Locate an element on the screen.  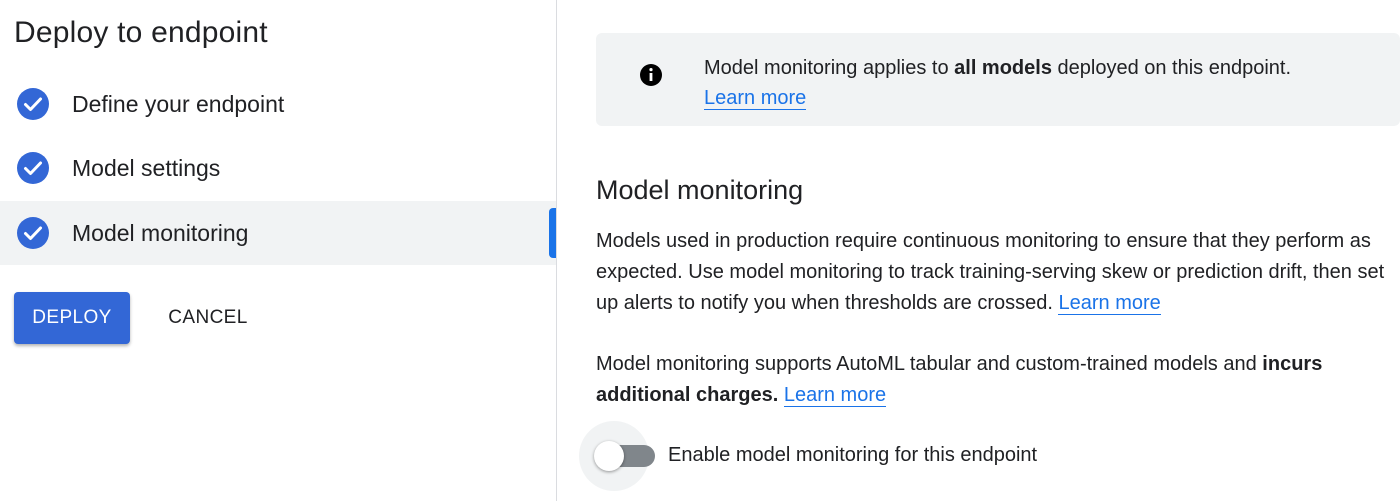
section-title: Model monitoring is located at coordinates (700, 190).